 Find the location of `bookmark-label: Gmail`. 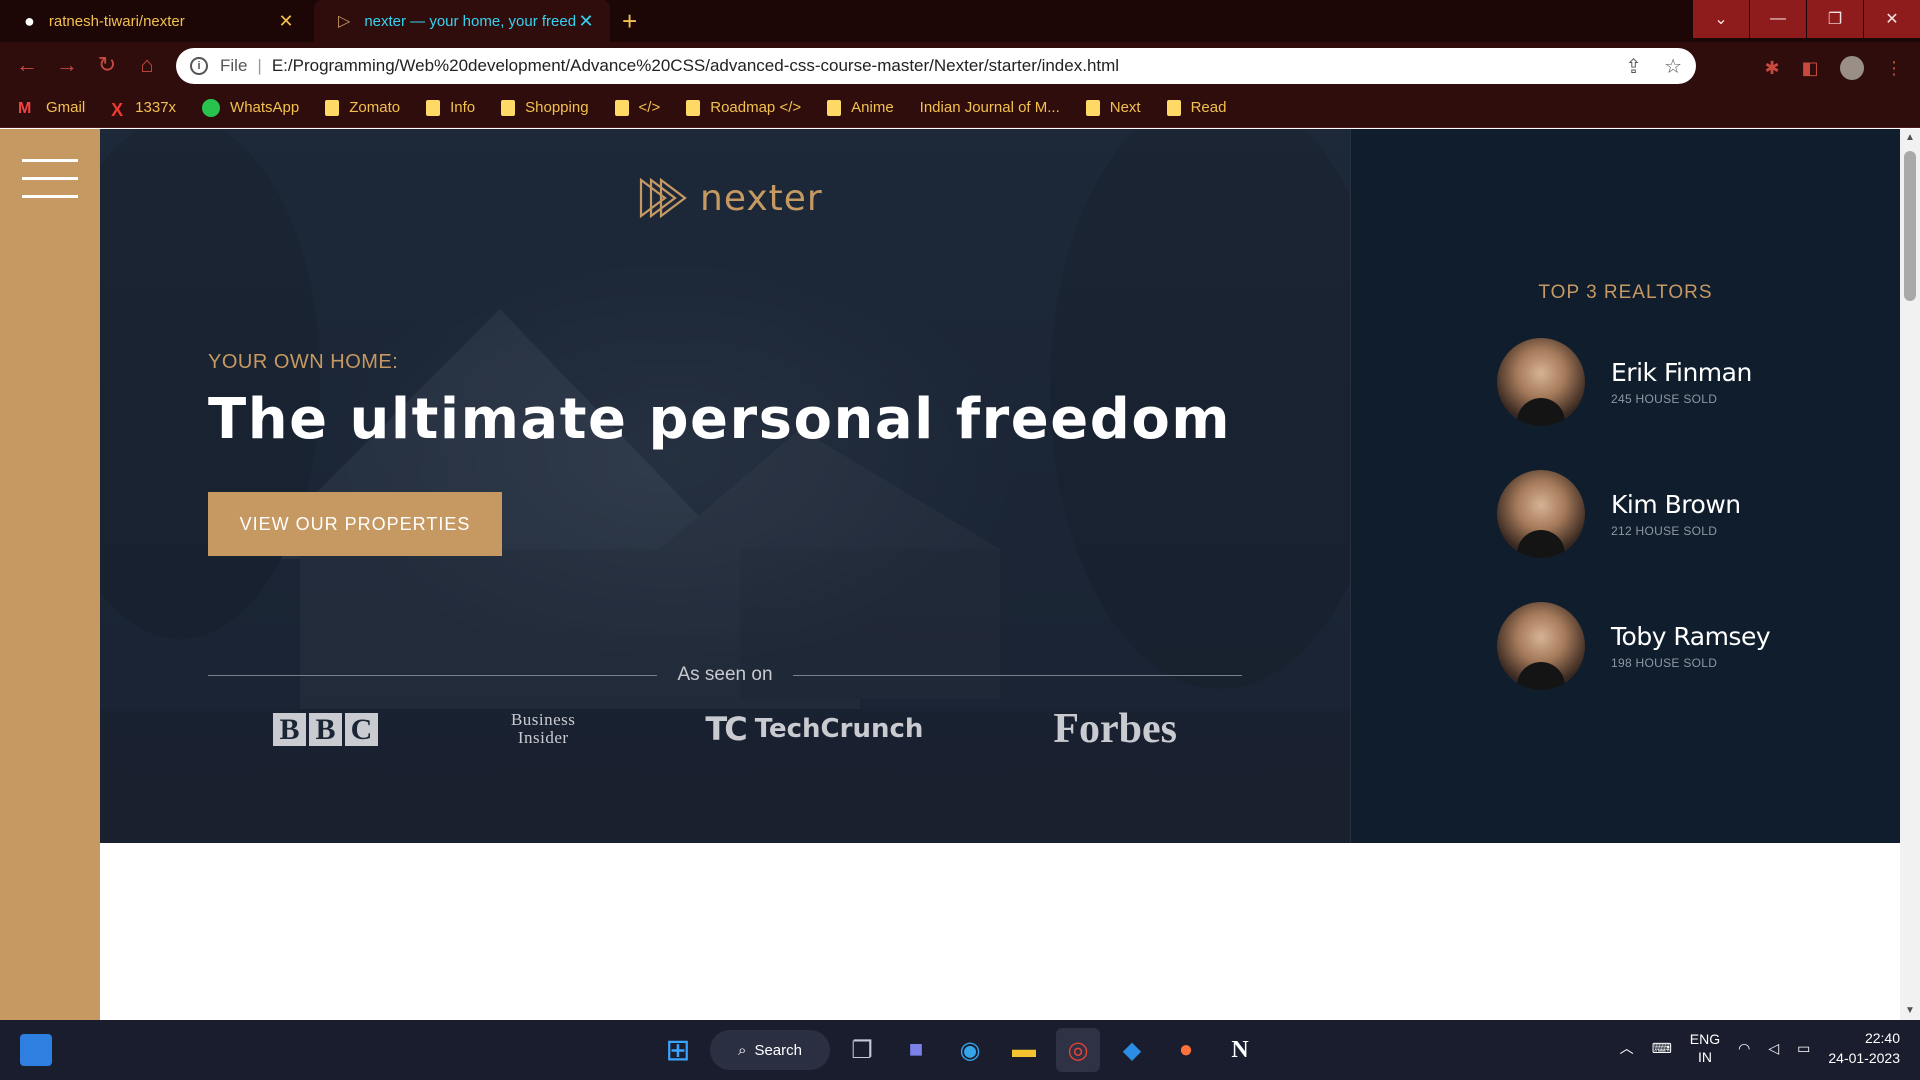

bookmark-label: Gmail is located at coordinates (66, 107).